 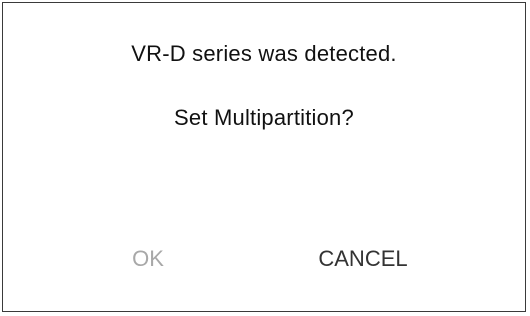 What do you see at coordinates (148, 259) in the screenshot?
I see `ok-button: OK` at bounding box center [148, 259].